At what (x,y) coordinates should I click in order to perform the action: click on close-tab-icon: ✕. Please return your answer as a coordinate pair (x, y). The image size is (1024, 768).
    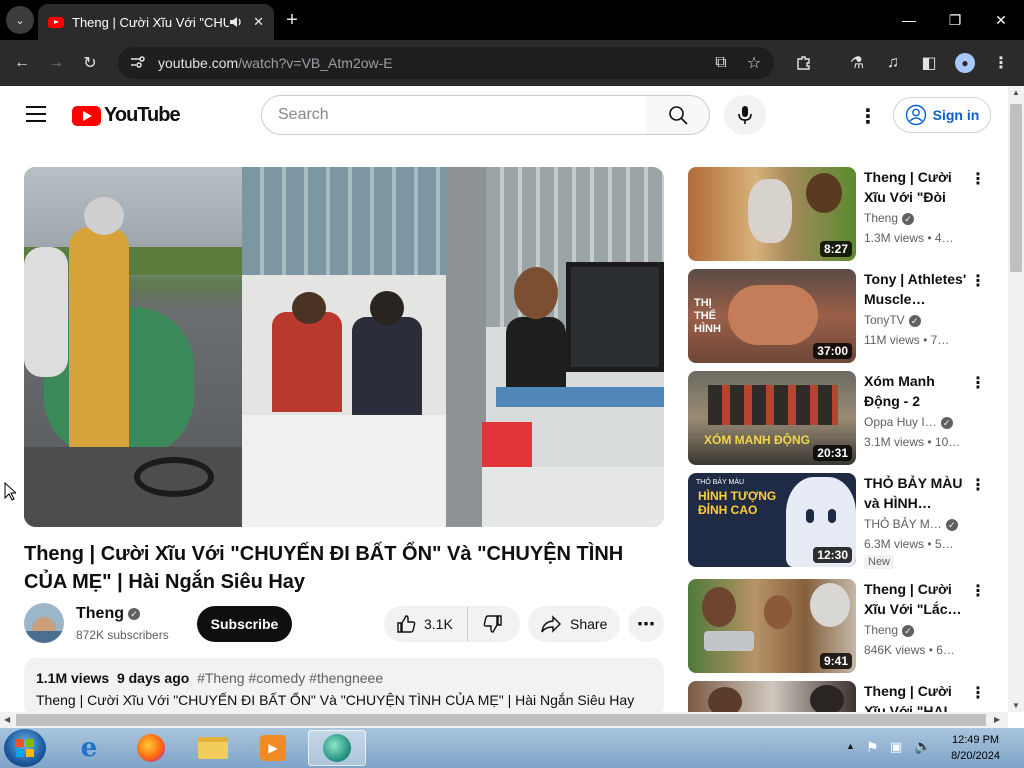
    Looking at the image, I should click on (258, 22).